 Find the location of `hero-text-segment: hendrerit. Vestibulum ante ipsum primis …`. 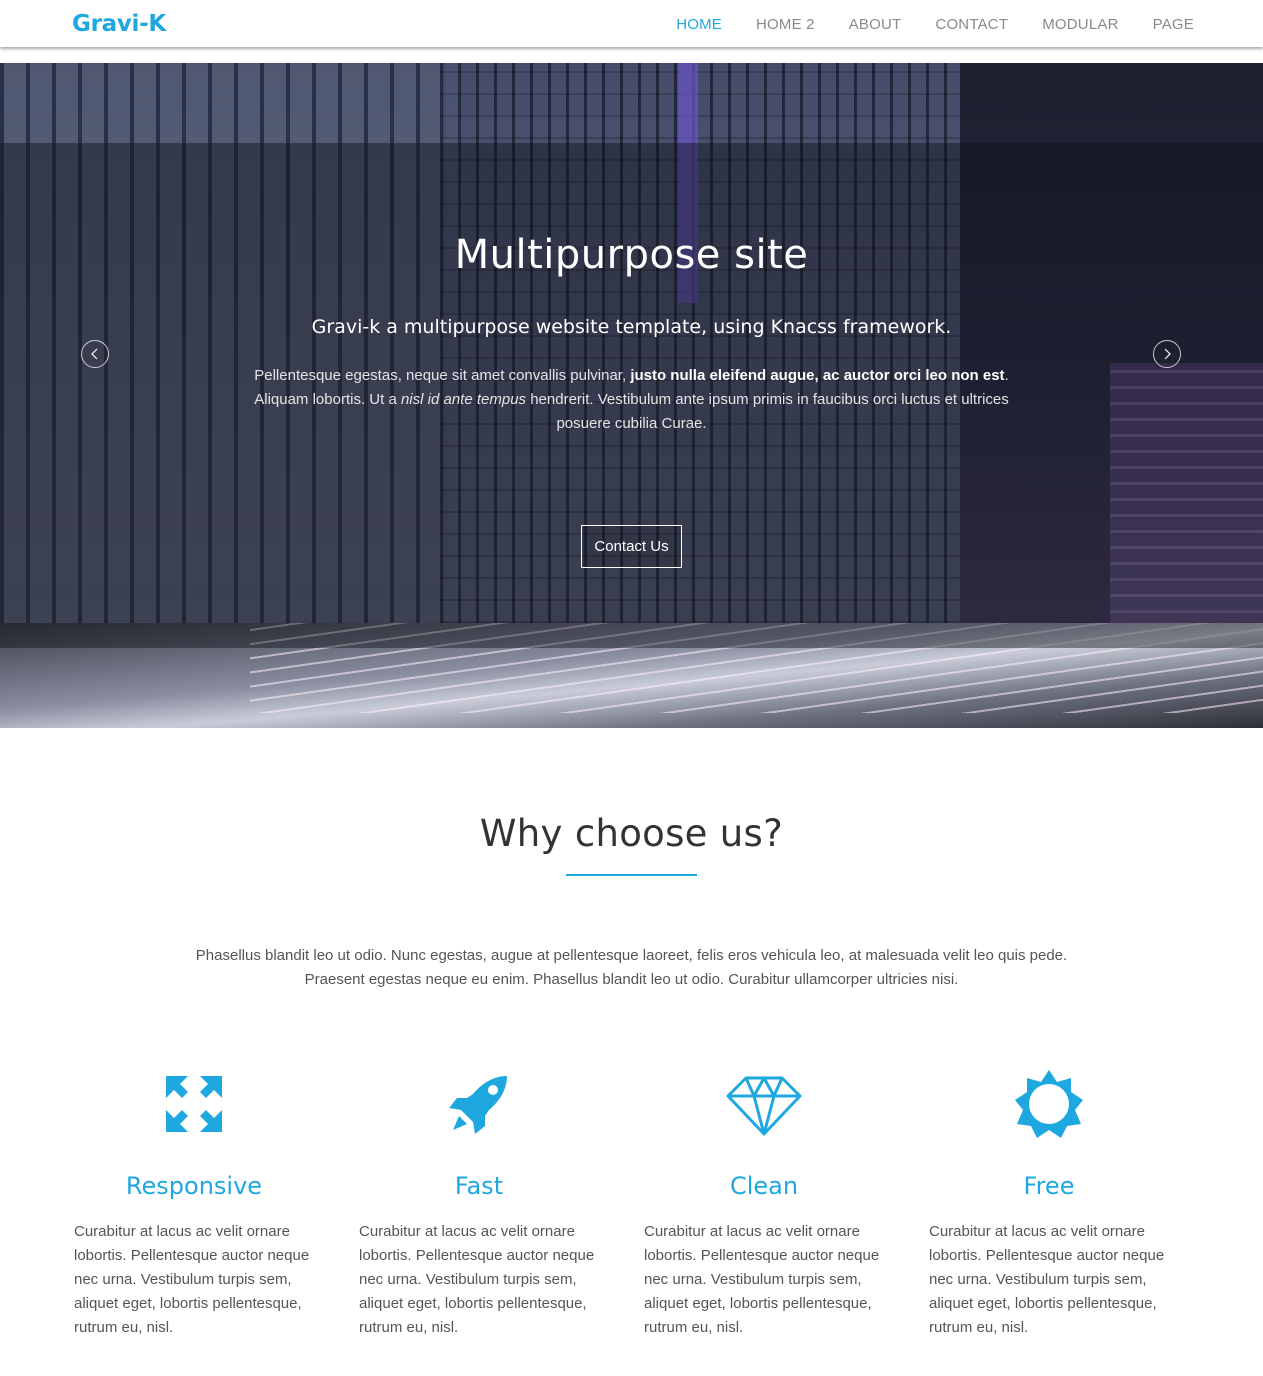

hero-text-segment: hendrerit. Vestibulum ante ipsum primis … is located at coordinates (767, 411).